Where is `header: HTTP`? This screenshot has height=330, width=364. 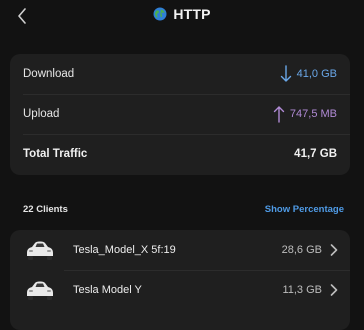
header: HTTP is located at coordinates (182, 17).